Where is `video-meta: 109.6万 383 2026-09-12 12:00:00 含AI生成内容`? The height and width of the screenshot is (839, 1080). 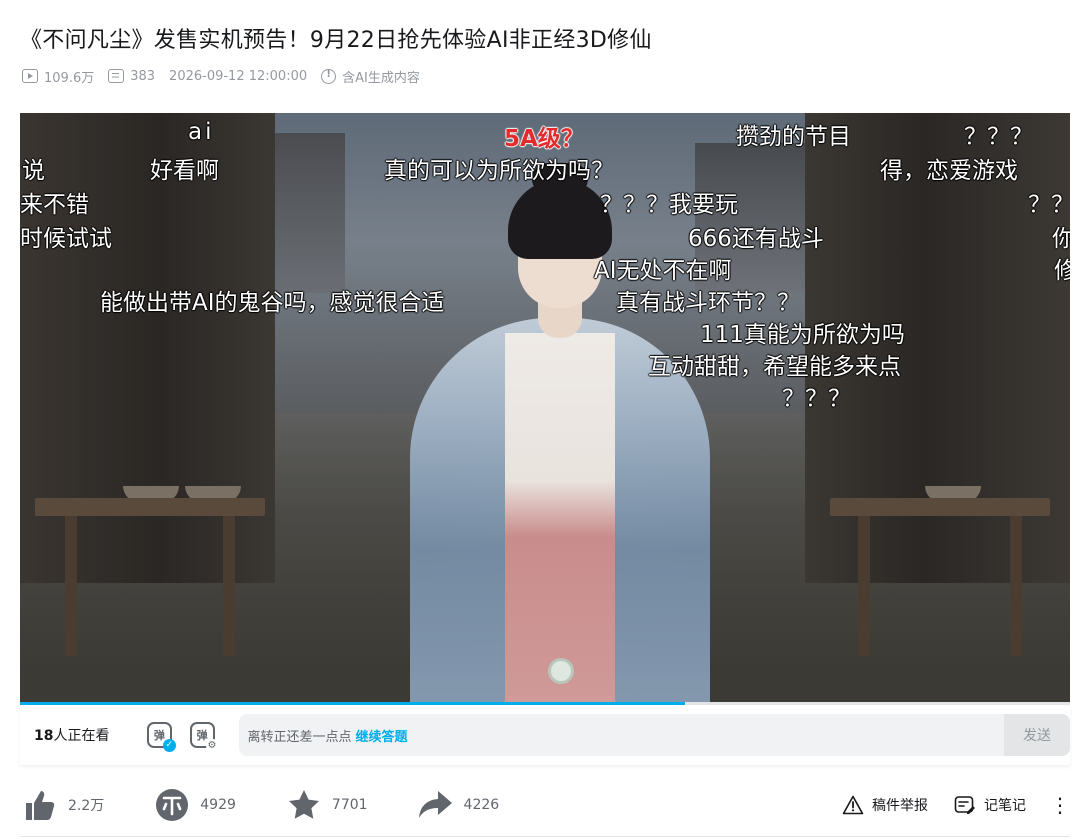
video-meta: 109.6万 383 2026-09-12 12:00:00 含AI生成内容 is located at coordinates (228, 76).